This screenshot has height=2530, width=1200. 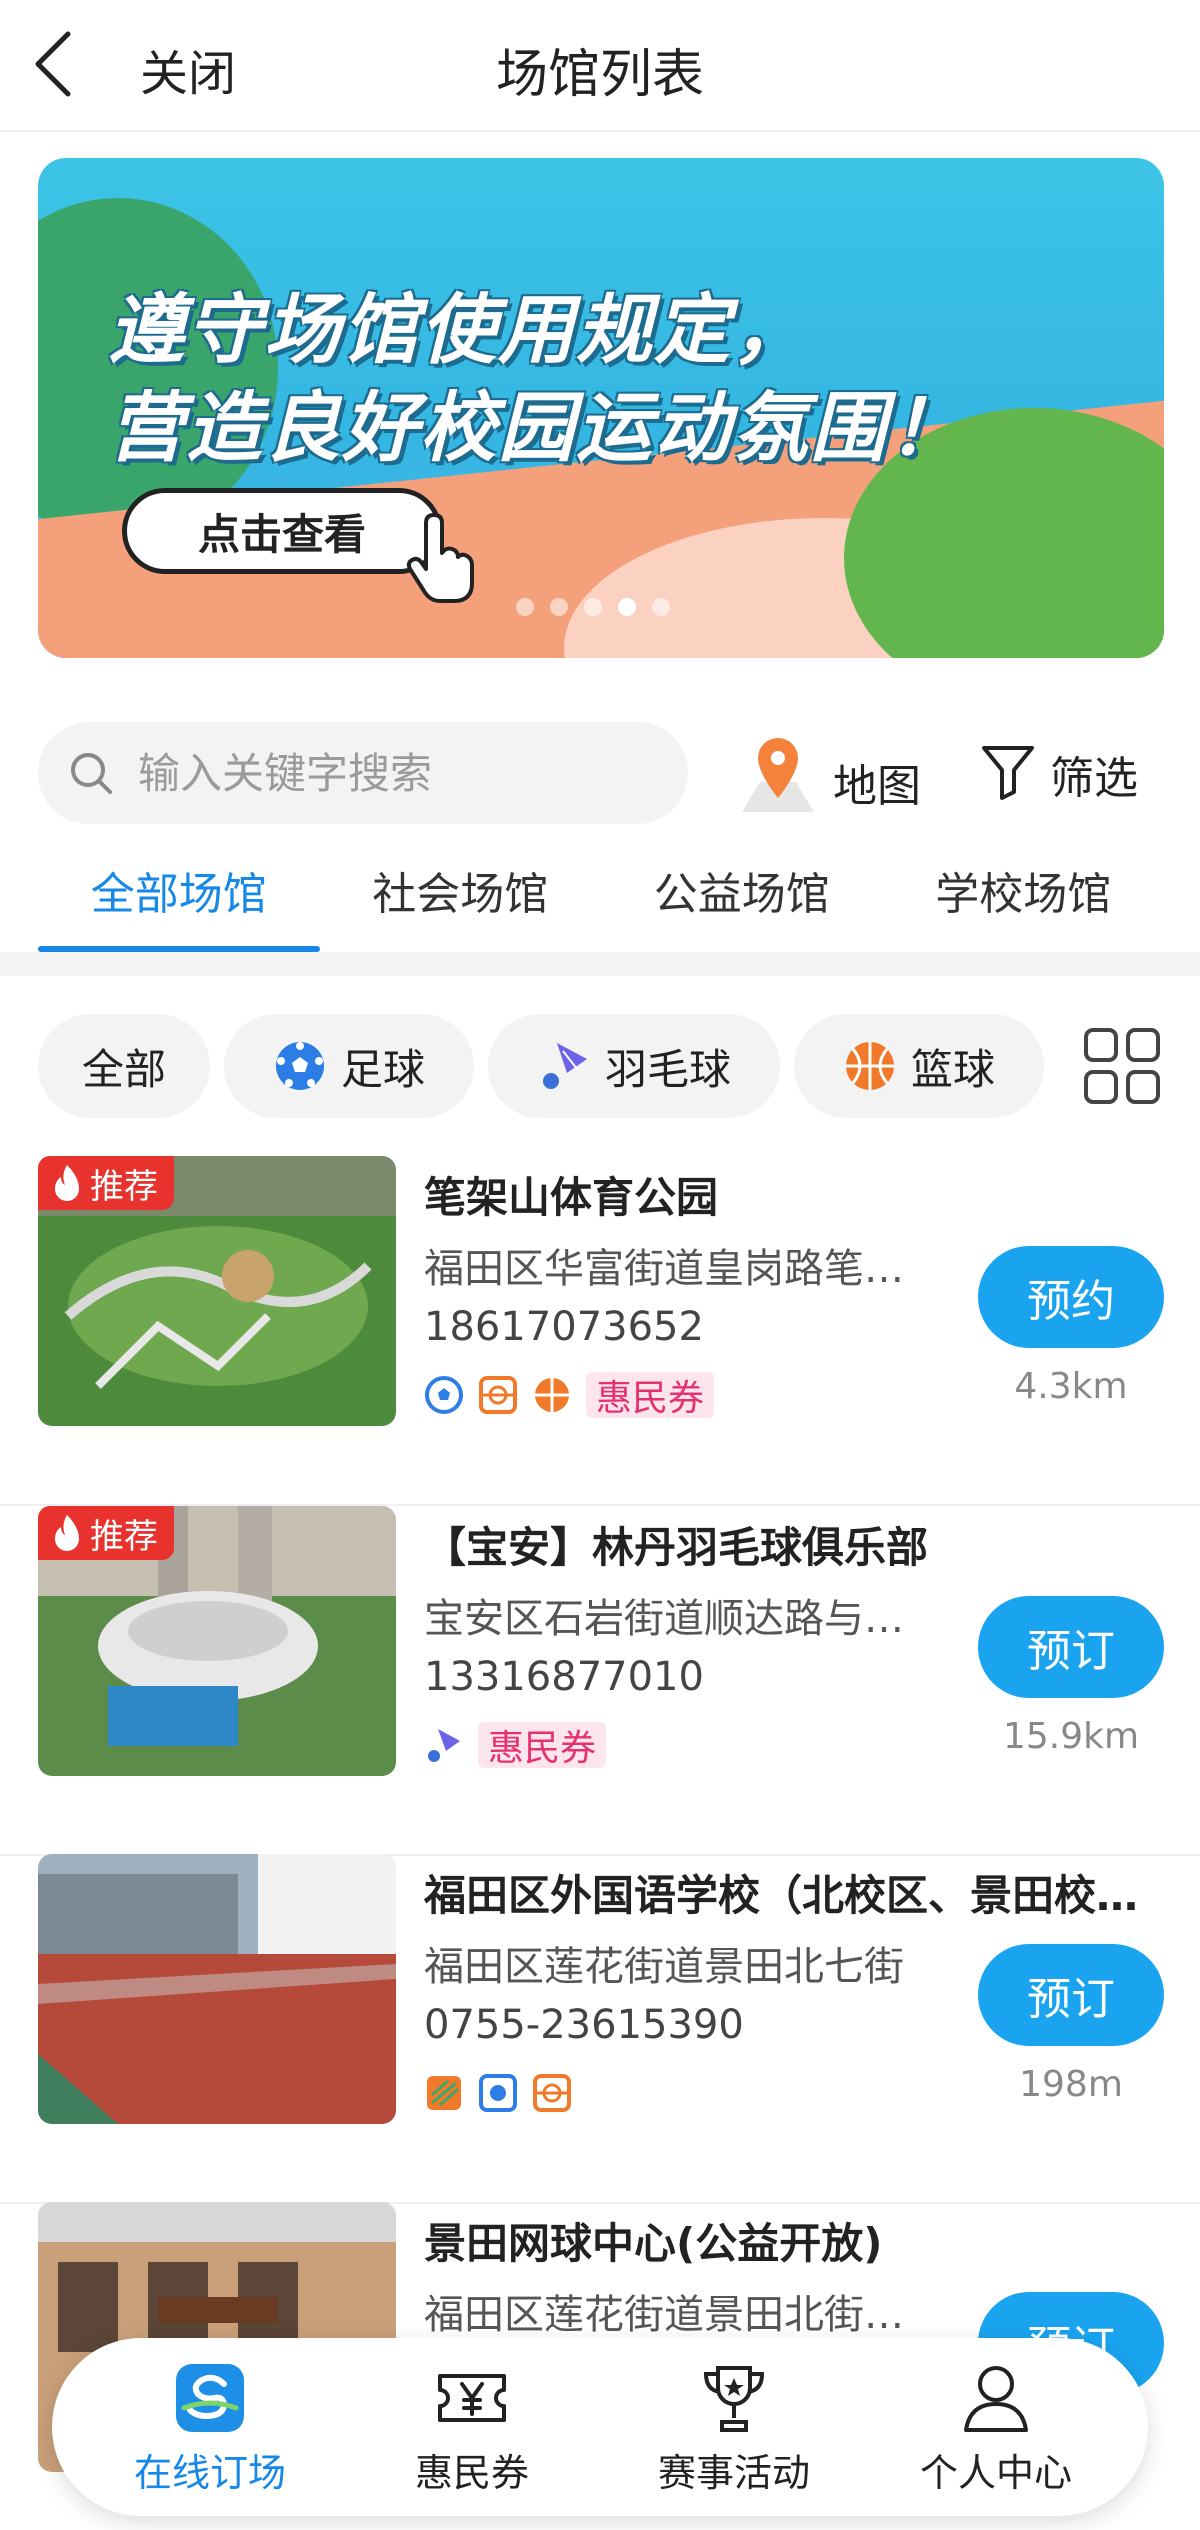 What do you see at coordinates (742, 900) in the screenshot?
I see `tab-public-venues: 公益场馆` at bounding box center [742, 900].